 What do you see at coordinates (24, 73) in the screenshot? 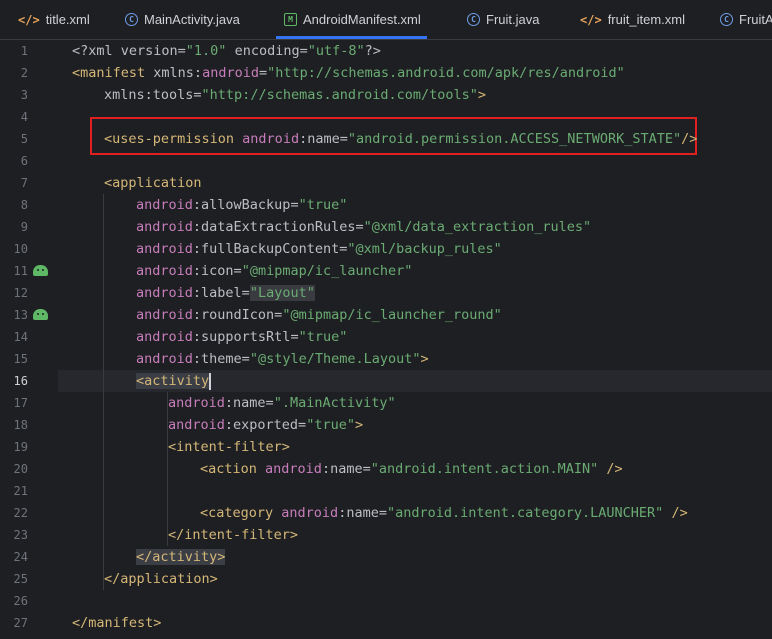
I see `line-number: 2` at bounding box center [24, 73].